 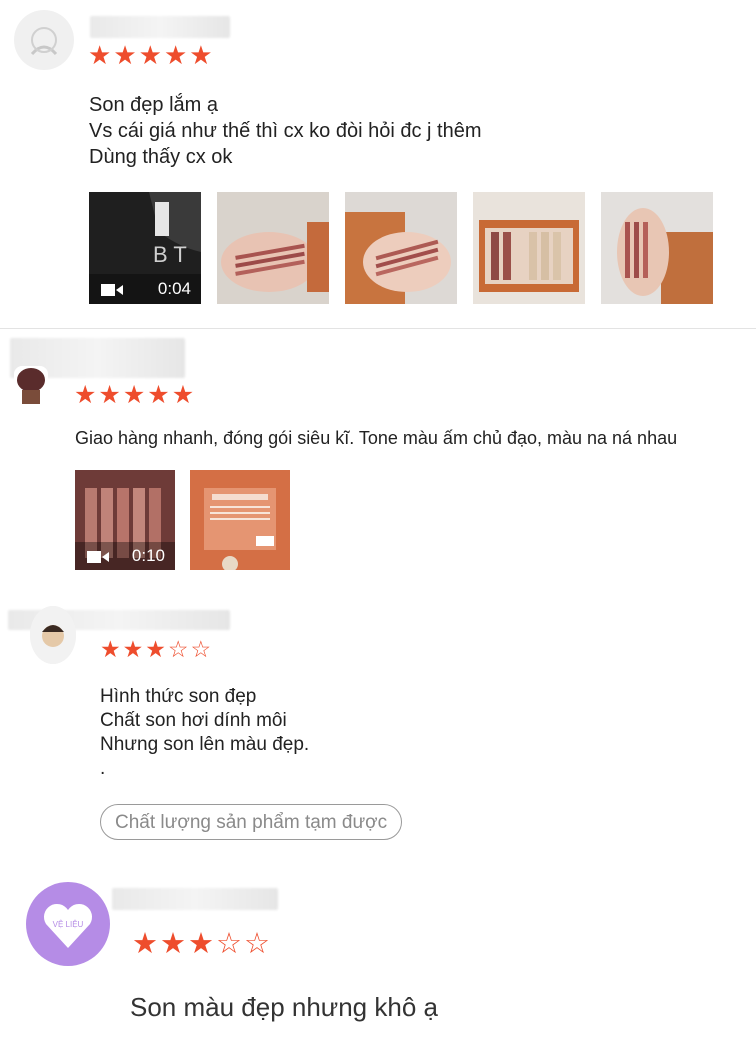 What do you see at coordinates (145, 289) in the screenshot?
I see `video-meta-bar: 0:04` at bounding box center [145, 289].